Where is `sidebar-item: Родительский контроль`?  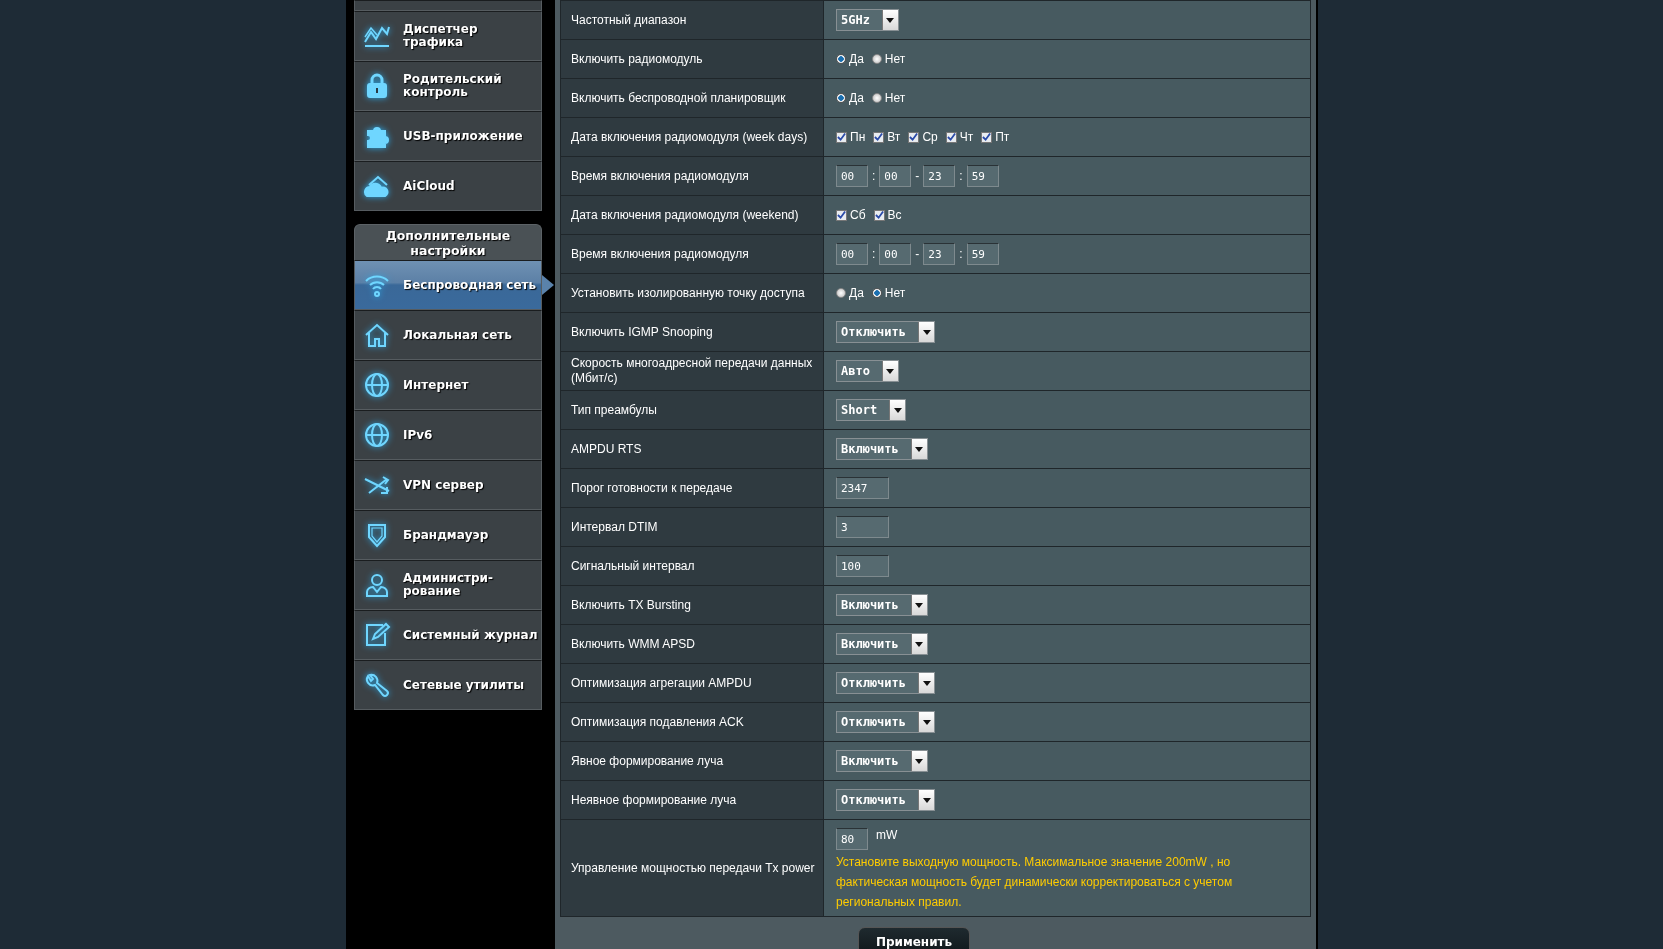 sidebar-item: Родительский контроль is located at coordinates (448, 86).